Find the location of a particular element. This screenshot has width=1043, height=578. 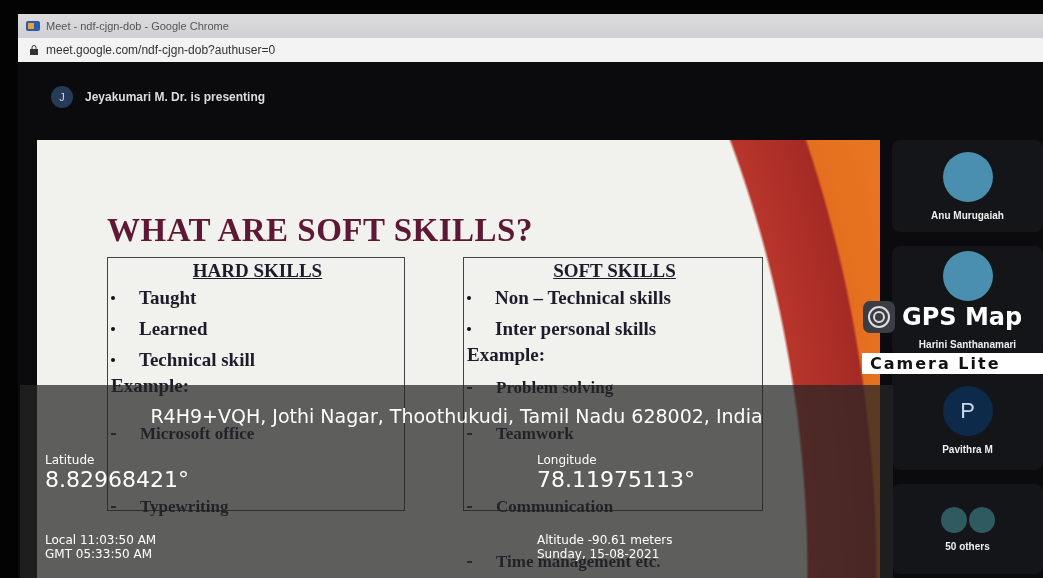

avatar-placeholder is located at coordinates (967, 276).